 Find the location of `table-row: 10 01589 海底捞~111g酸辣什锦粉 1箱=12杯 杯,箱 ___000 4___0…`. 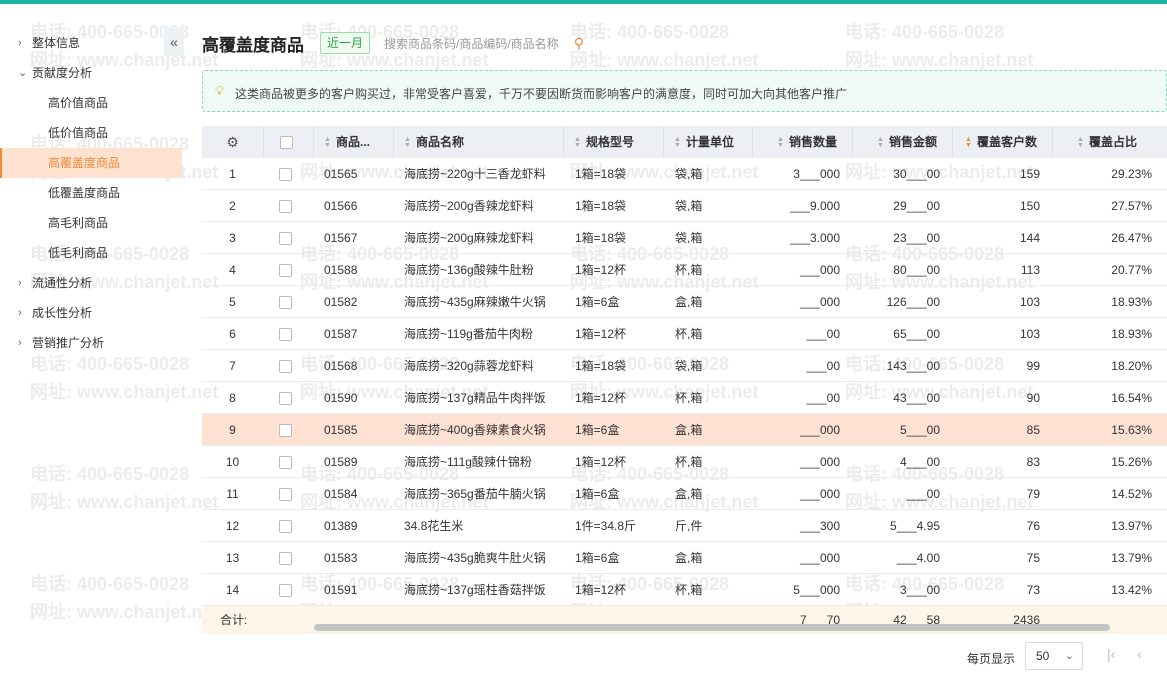

table-row: 10 01589 海底捞~111g酸辣什锦粉 1箱=12杯 杯,箱 ___000 4___0… is located at coordinates (684, 462).